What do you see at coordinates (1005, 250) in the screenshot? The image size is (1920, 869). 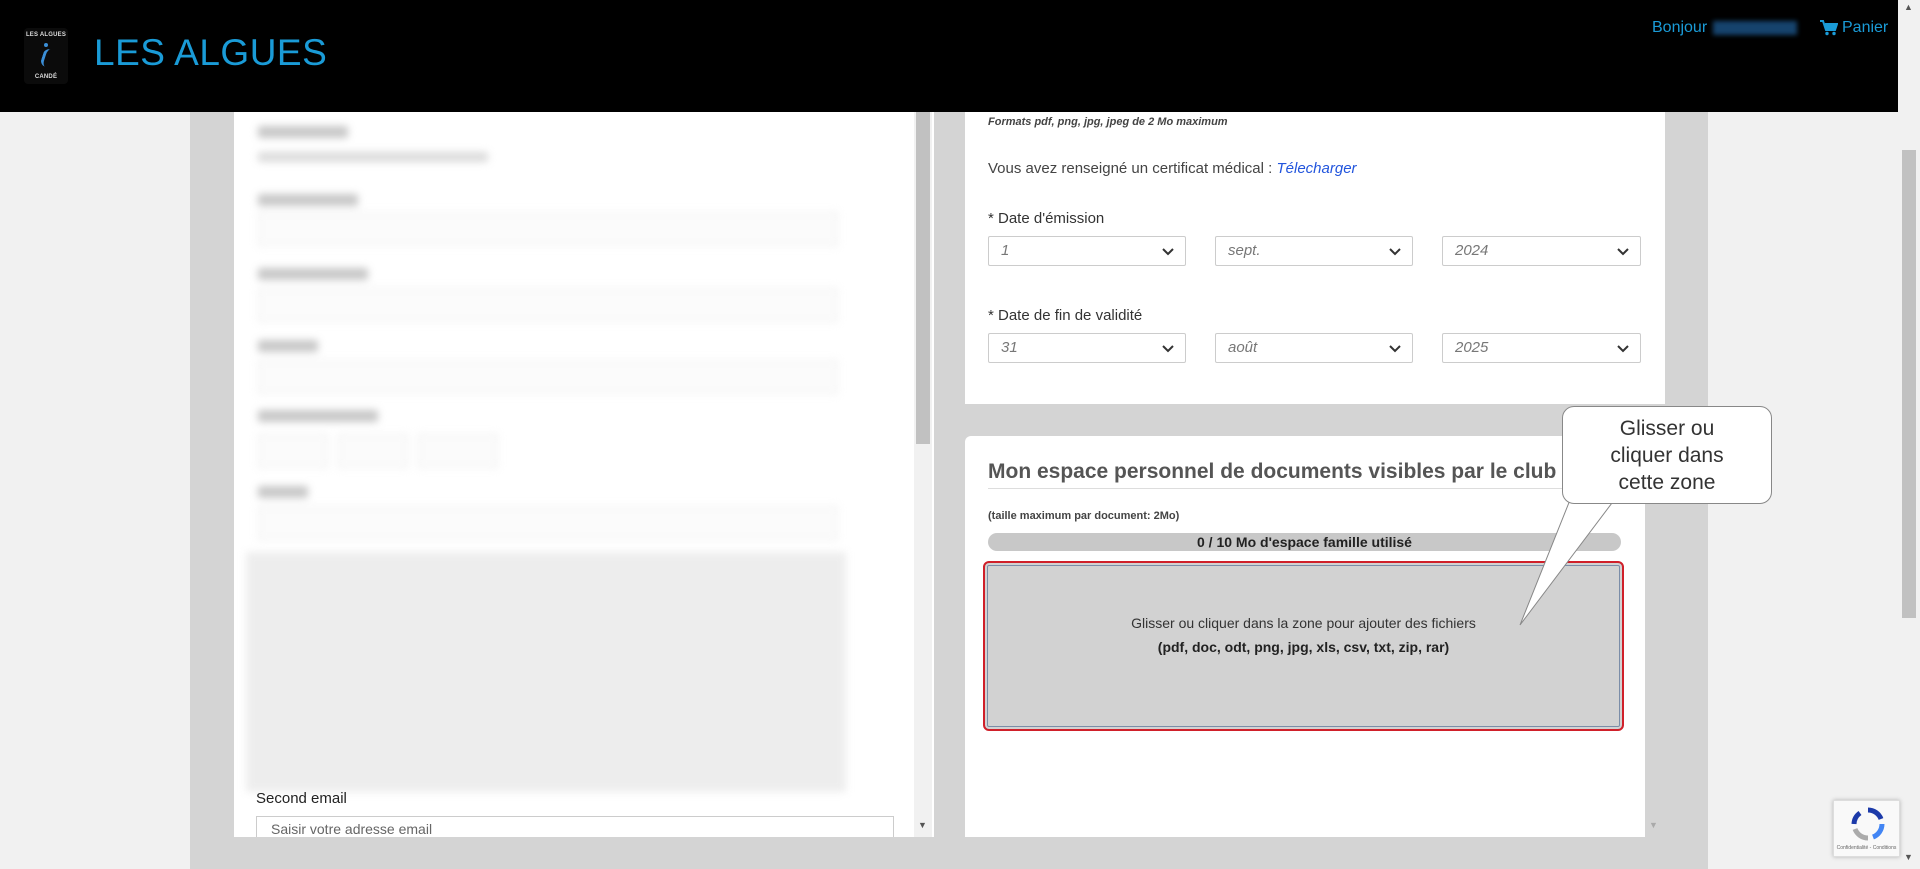 I see `issue-day-value: 1` at bounding box center [1005, 250].